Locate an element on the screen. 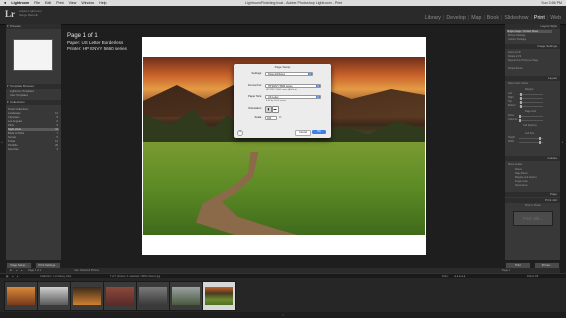  identity-name: Adobe Lightroom Serge Ramelli is located at coordinates (30, 13).